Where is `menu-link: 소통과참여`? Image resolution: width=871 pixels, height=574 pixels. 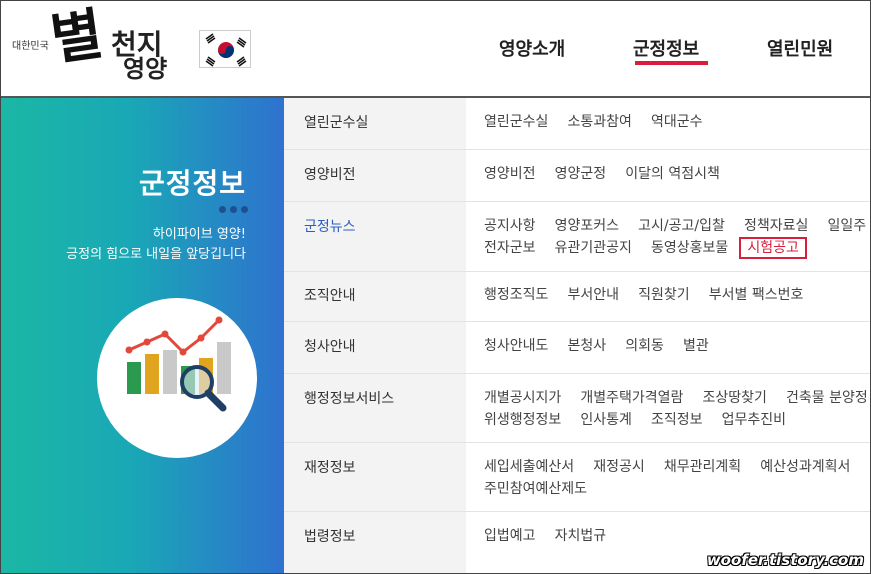 menu-link: 소통과참여 is located at coordinates (600, 122).